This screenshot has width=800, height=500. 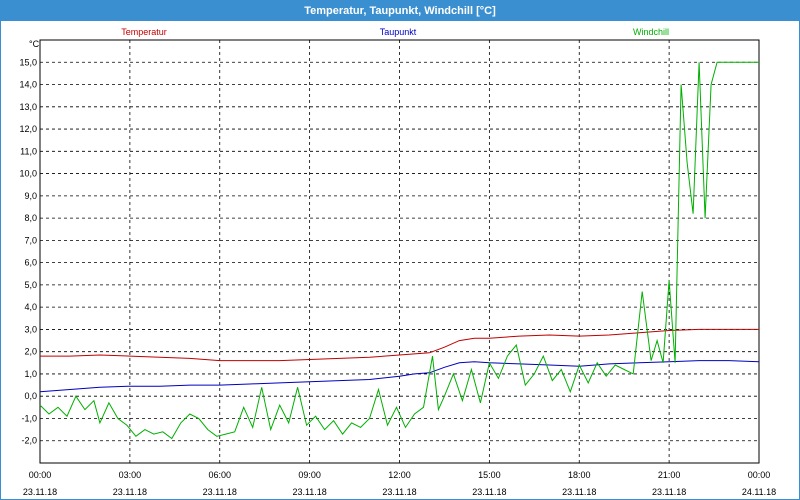 I want to click on x-tick-time: 12:00, so click(x=399, y=475).